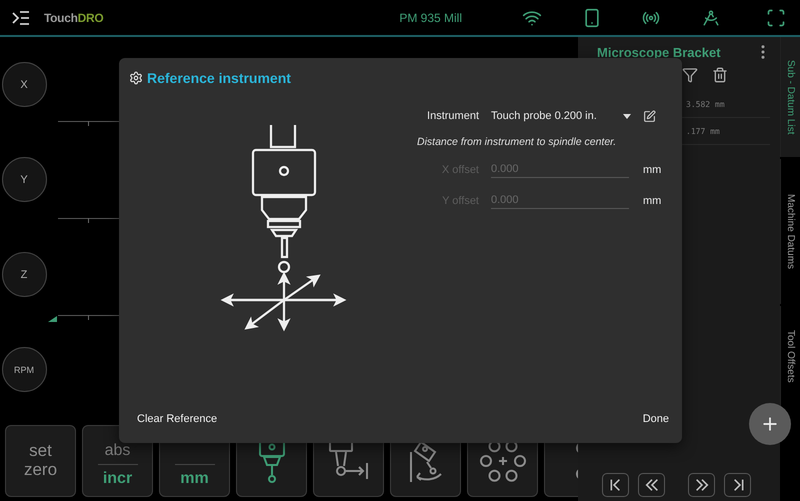 The height and width of the screenshot is (501, 800). Describe the element at coordinates (24, 179) in the screenshot. I see `axis-button: Y` at that location.